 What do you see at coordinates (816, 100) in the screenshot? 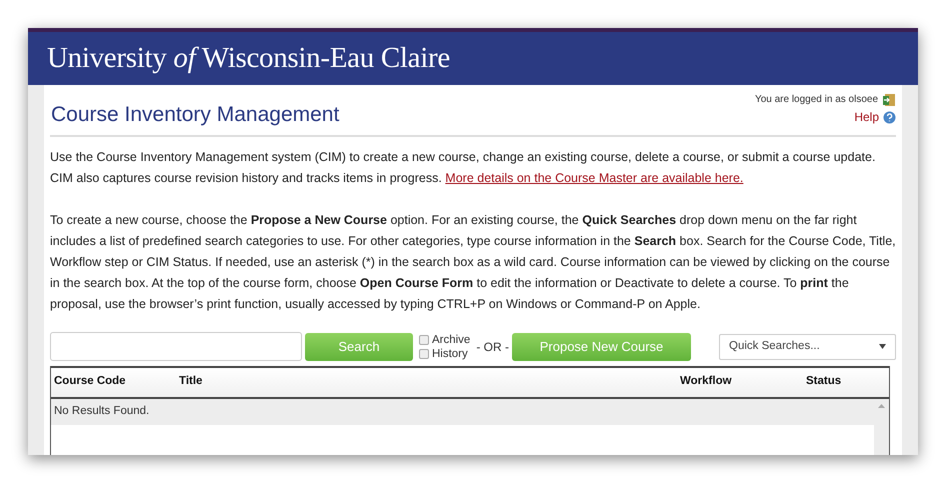
I see `login-status: You are logged in as olsoee` at bounding box center [816, 100].